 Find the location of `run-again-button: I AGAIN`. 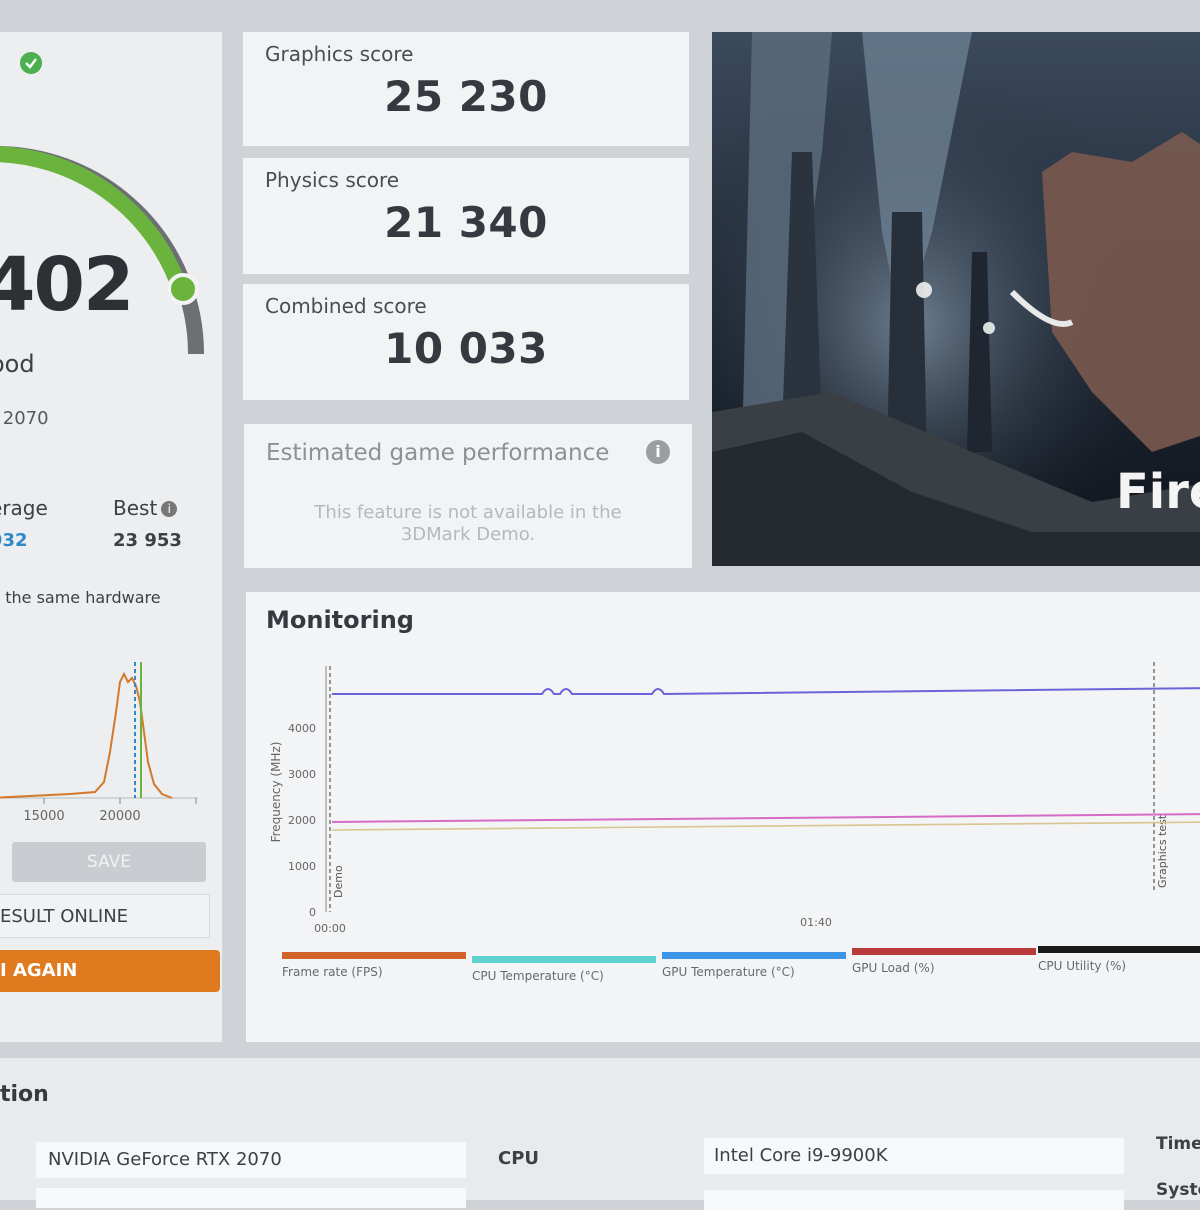

run-again-button: I AGAIN is located at coordinates (110, 971).